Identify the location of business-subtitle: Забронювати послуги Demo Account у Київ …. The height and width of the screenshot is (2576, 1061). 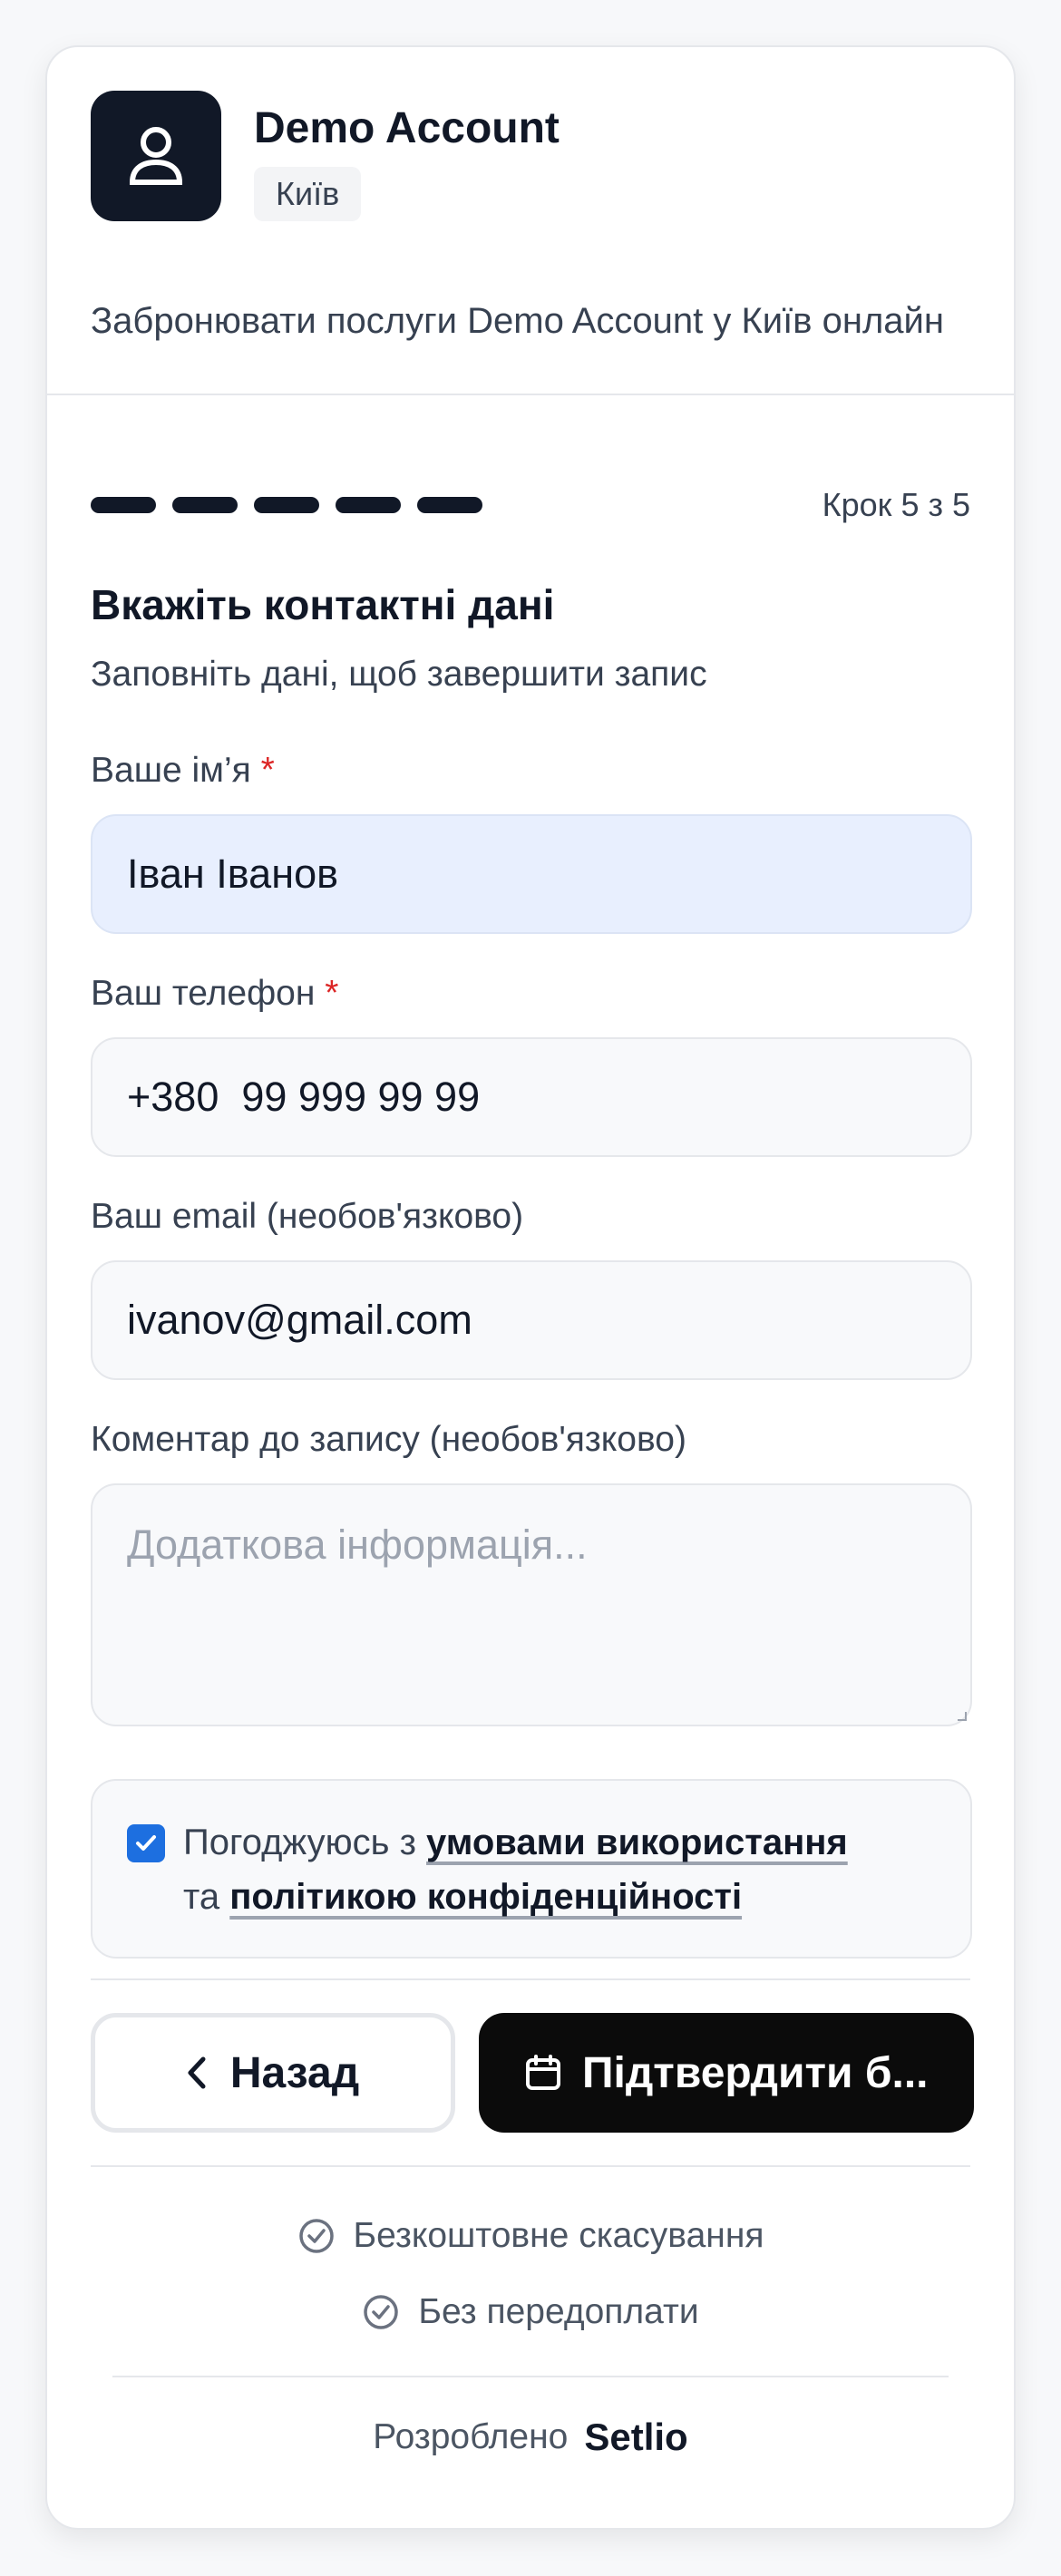
(517, 321).